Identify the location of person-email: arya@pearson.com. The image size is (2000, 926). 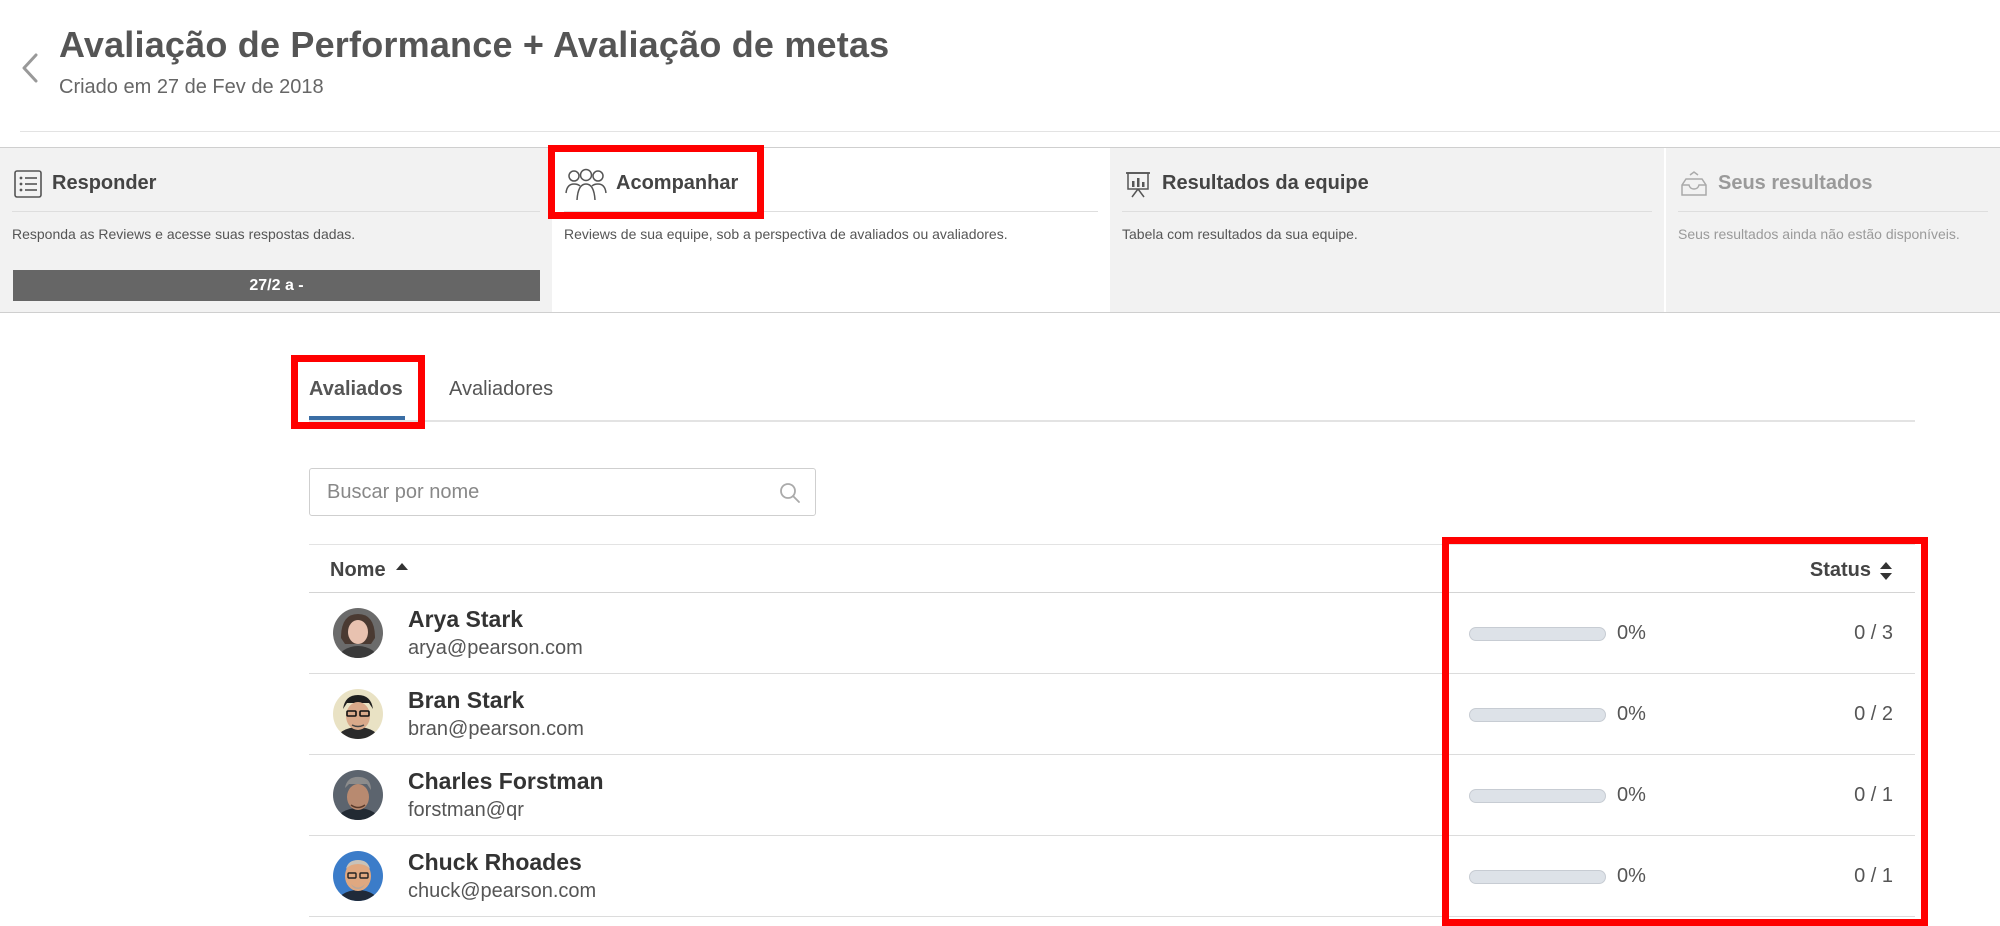
(495, 648).